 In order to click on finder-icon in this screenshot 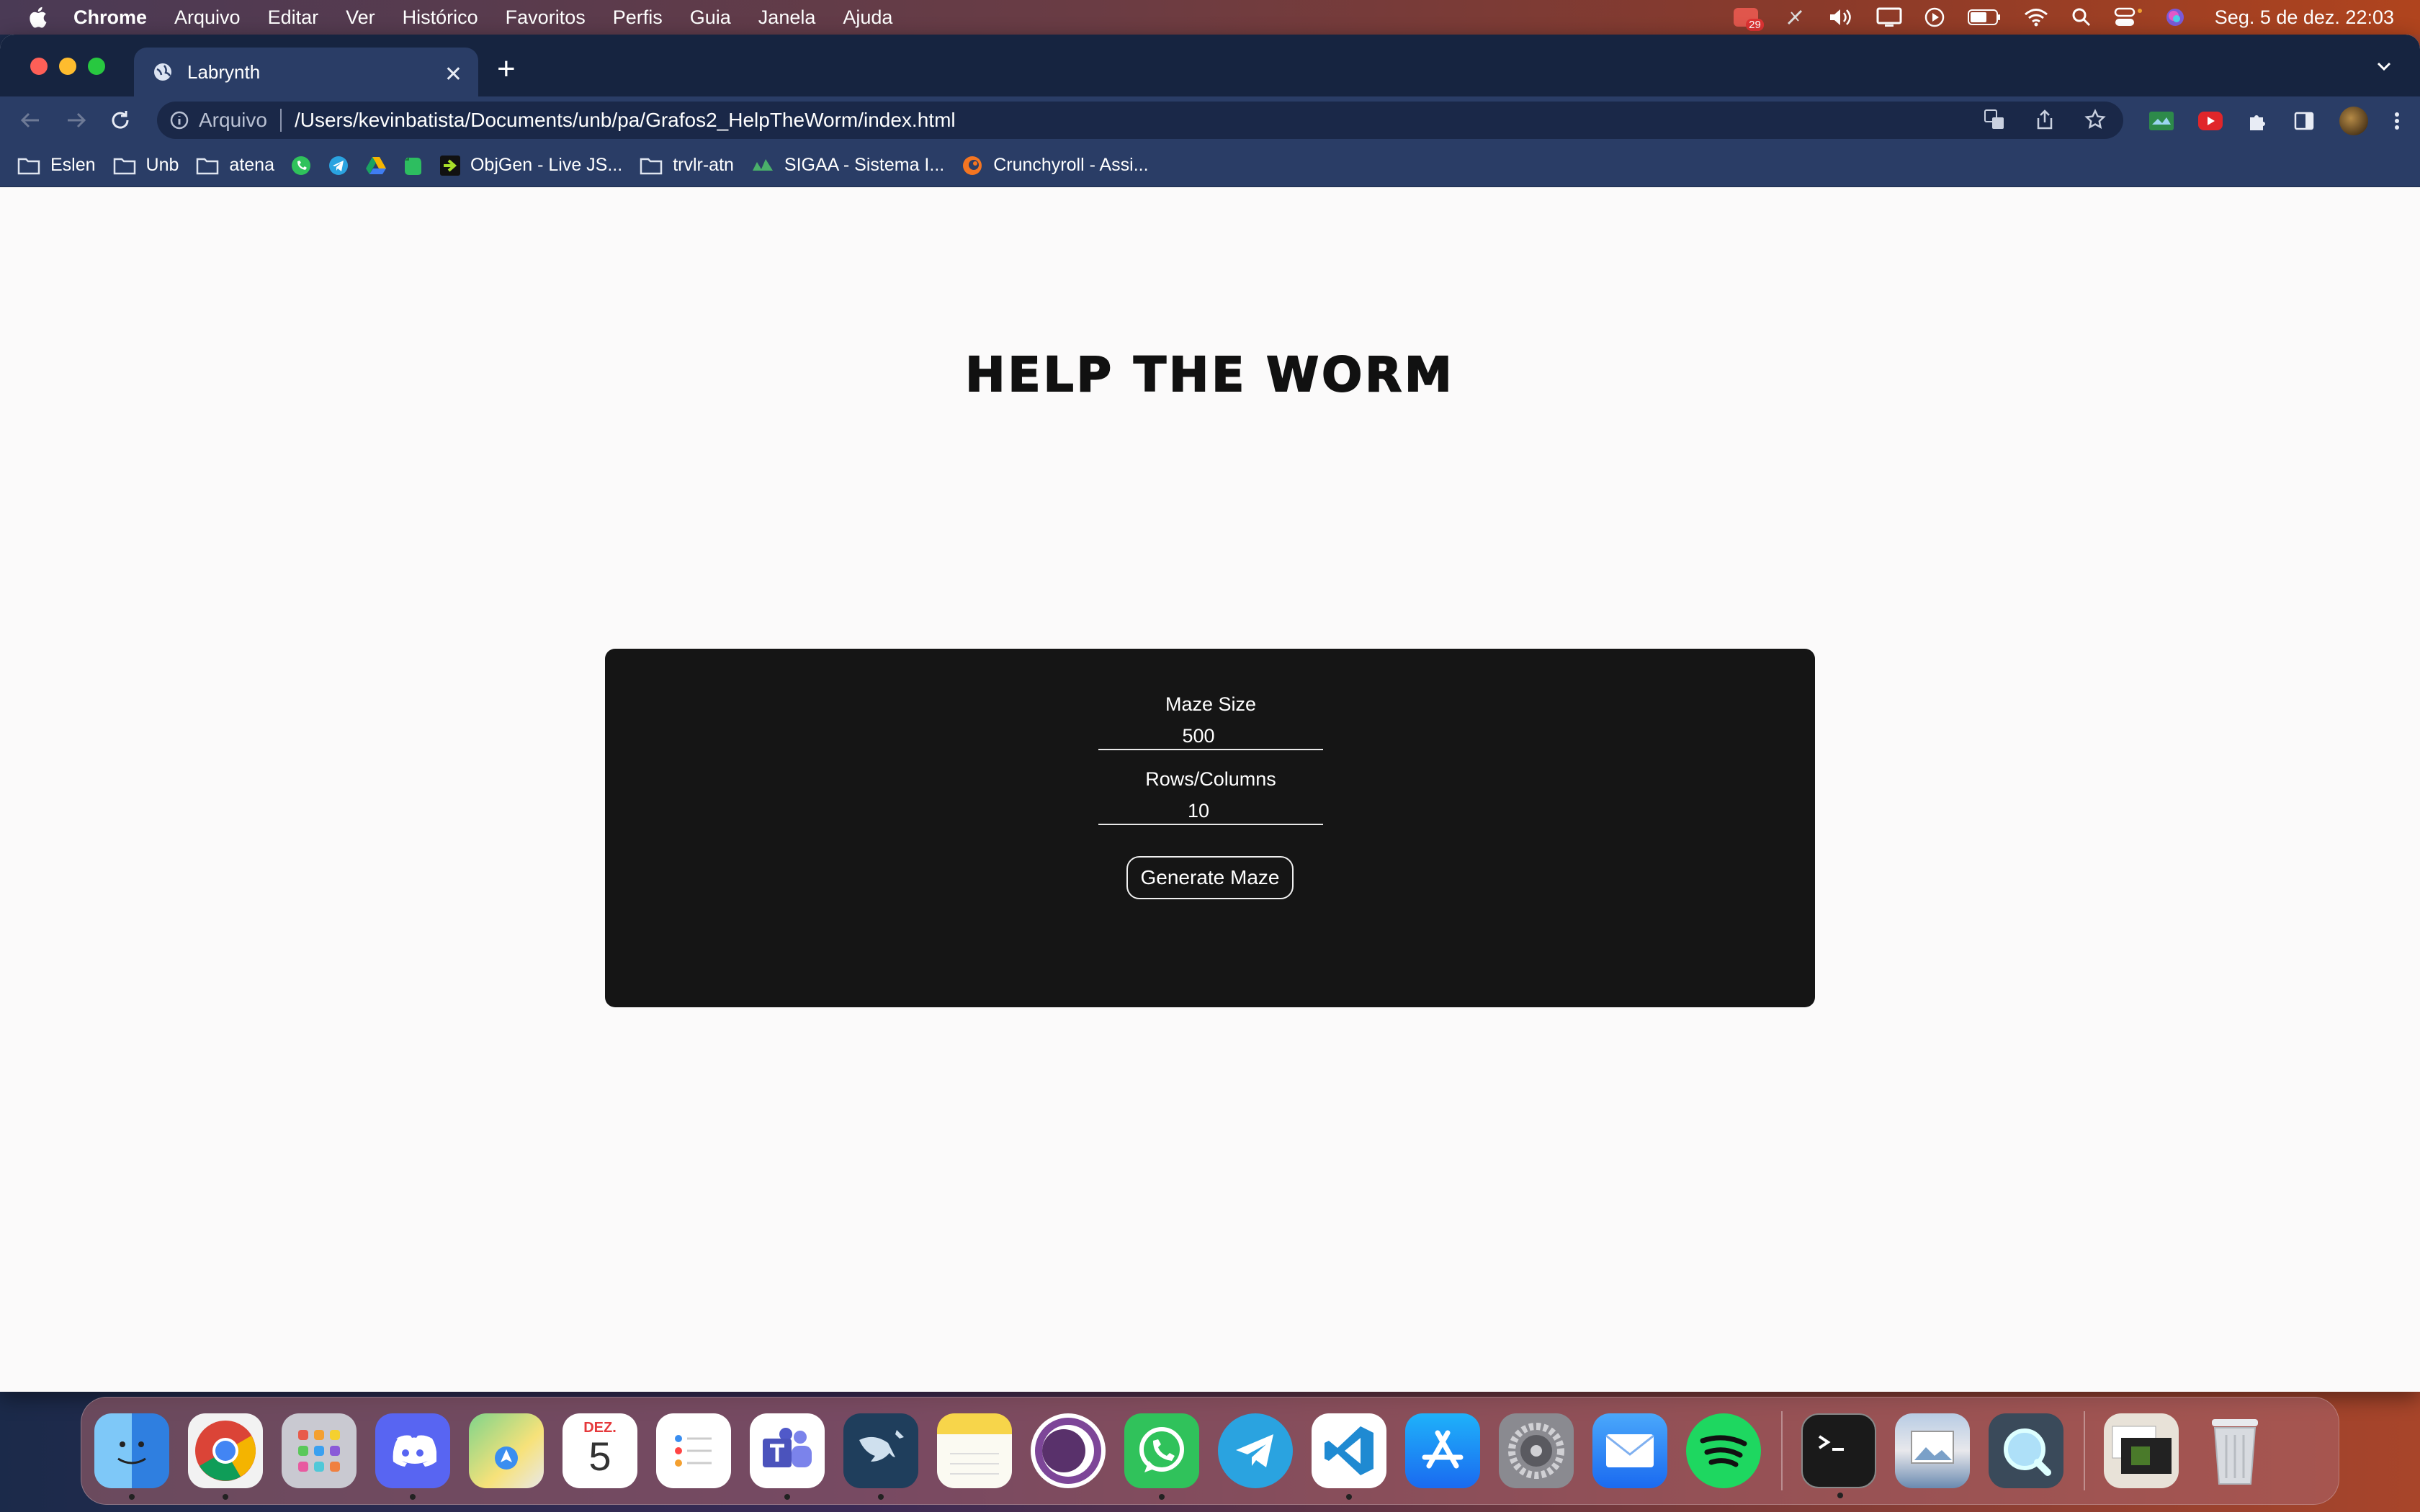, I will do `click(131, 1456)`.